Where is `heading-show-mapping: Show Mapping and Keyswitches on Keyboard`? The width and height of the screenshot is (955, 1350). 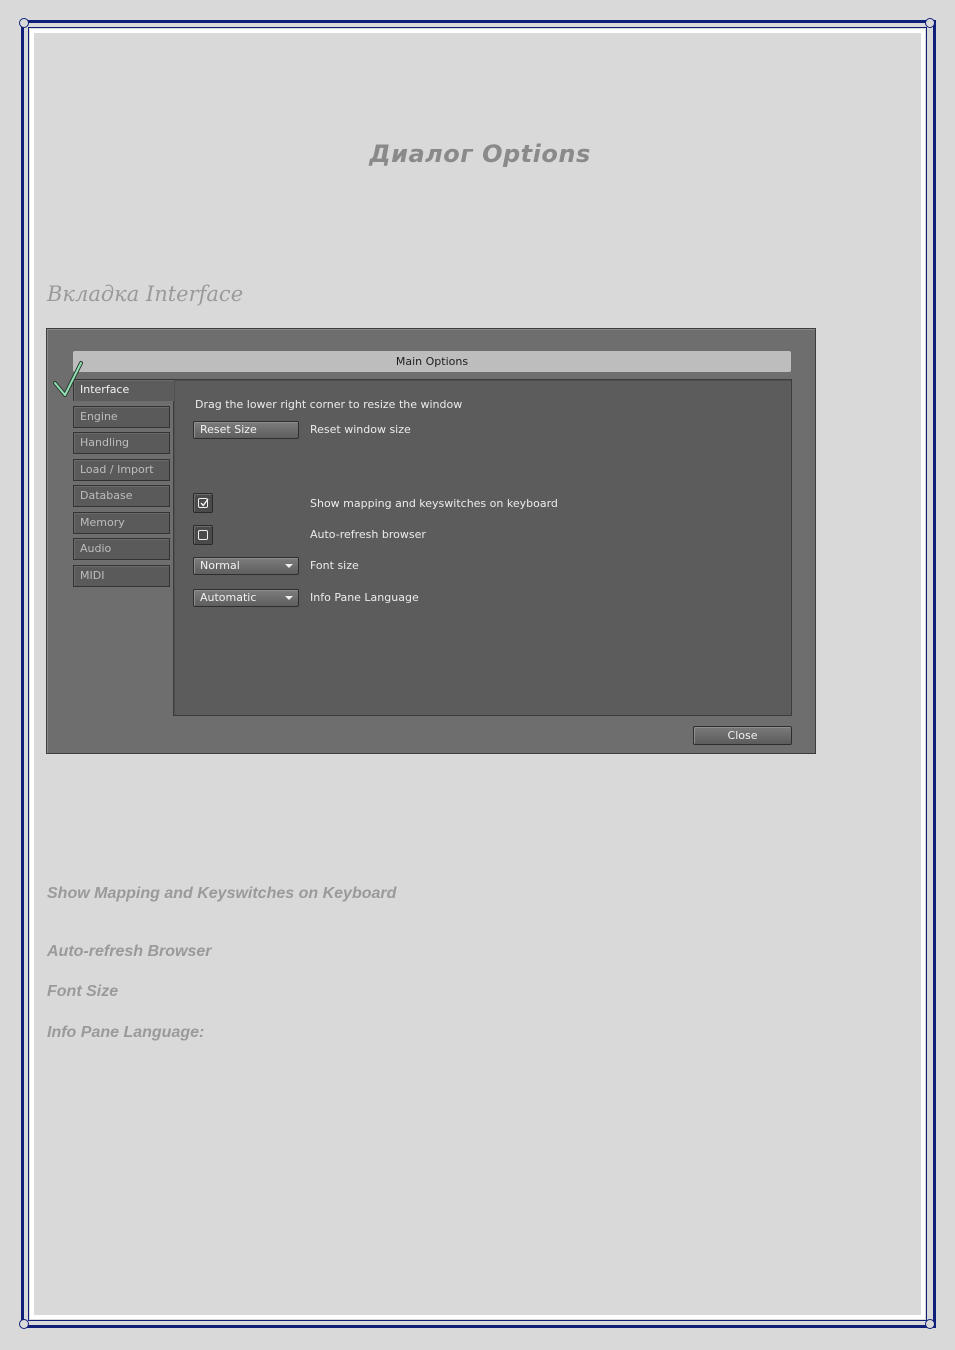
heading-show-mapping: Show Mapping and Keyswitches on Keyboard is located at coordinates (222, 893).